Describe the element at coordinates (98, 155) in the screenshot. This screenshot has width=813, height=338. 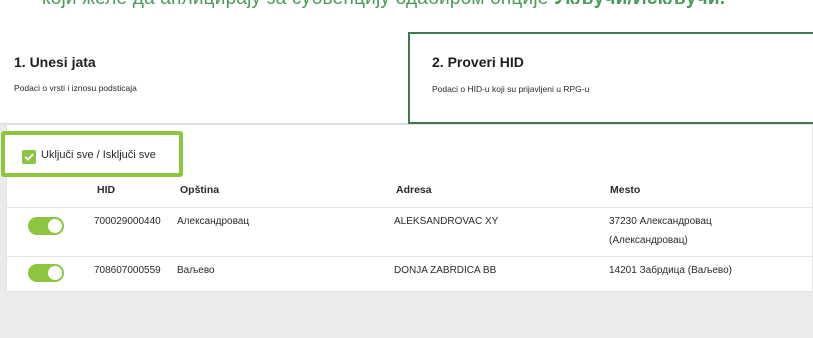
I see `toggle-all-label: Uključi sve / Isključi sve` at that location.